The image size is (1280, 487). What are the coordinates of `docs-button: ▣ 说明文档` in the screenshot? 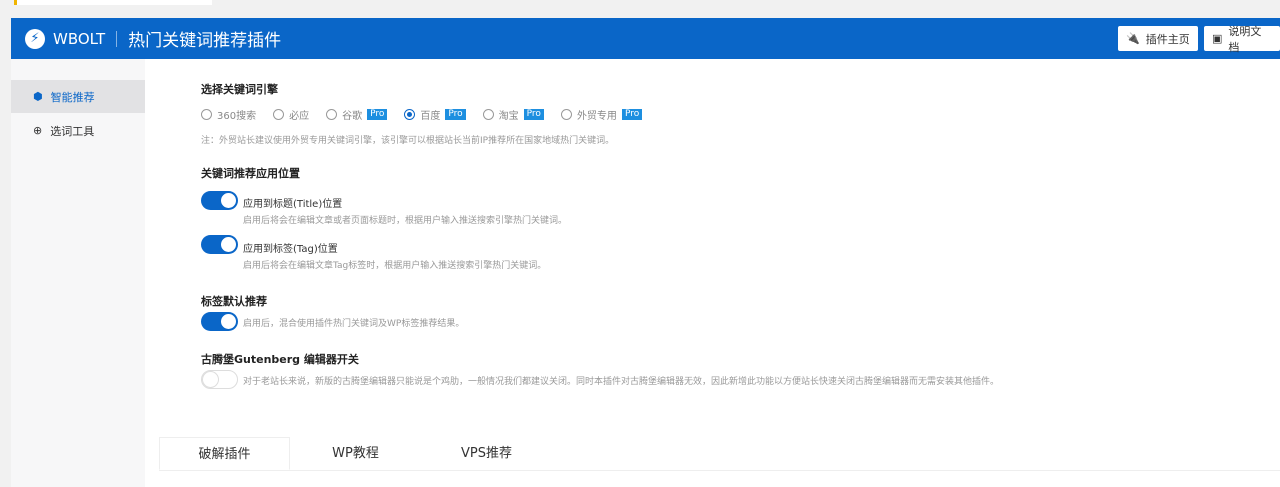 It's located at (1242, 39).